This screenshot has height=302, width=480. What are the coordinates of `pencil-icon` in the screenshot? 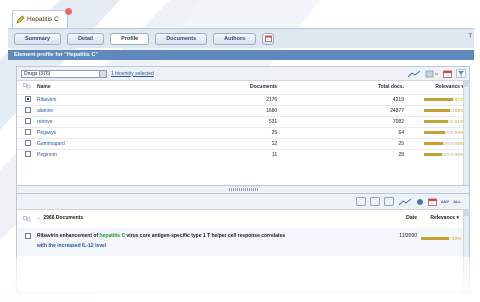 It's located at (20, 19).